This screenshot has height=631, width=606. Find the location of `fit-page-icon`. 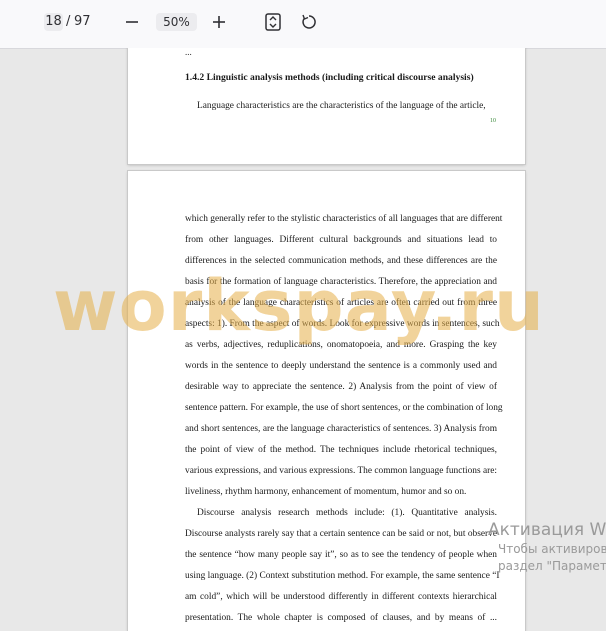

fit-page-icon is located at coordinates (273, 22).